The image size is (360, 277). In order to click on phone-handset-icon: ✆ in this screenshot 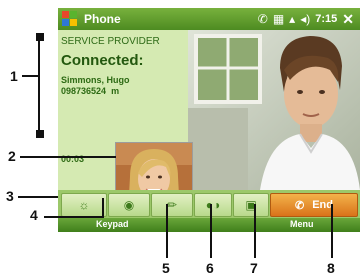, I will do `click(300, 205)`.